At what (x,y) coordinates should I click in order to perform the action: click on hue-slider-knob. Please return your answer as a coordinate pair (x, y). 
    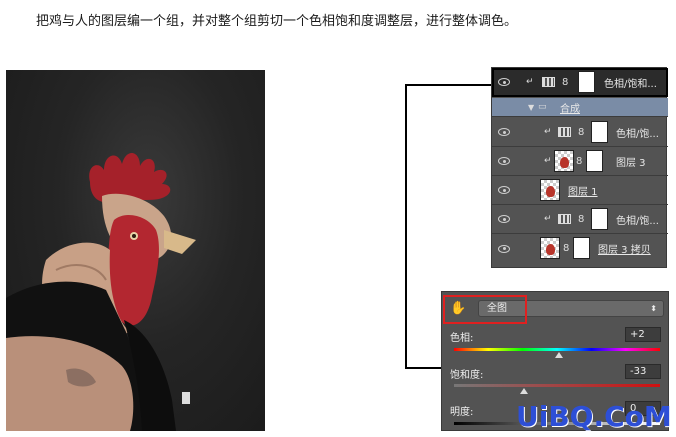
    Looking at the image, I should click on (559, 355).